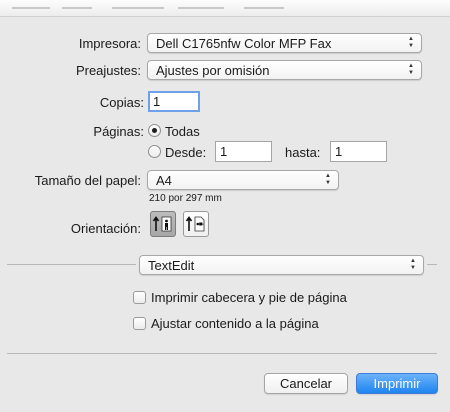 This screenshot has height=412, width=450. Describe the element at coordinates (303, 152) in the screenshot. I see `pages-to-label: hasta:` at that location.